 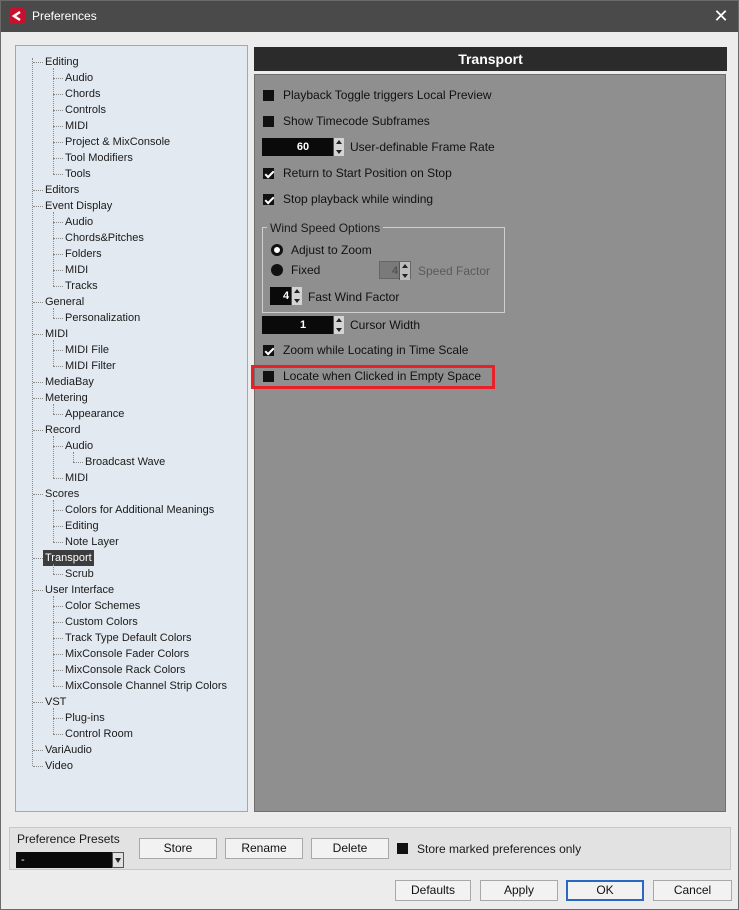 I want to click on tree-item: Event Display, so click(x=78, y=206).